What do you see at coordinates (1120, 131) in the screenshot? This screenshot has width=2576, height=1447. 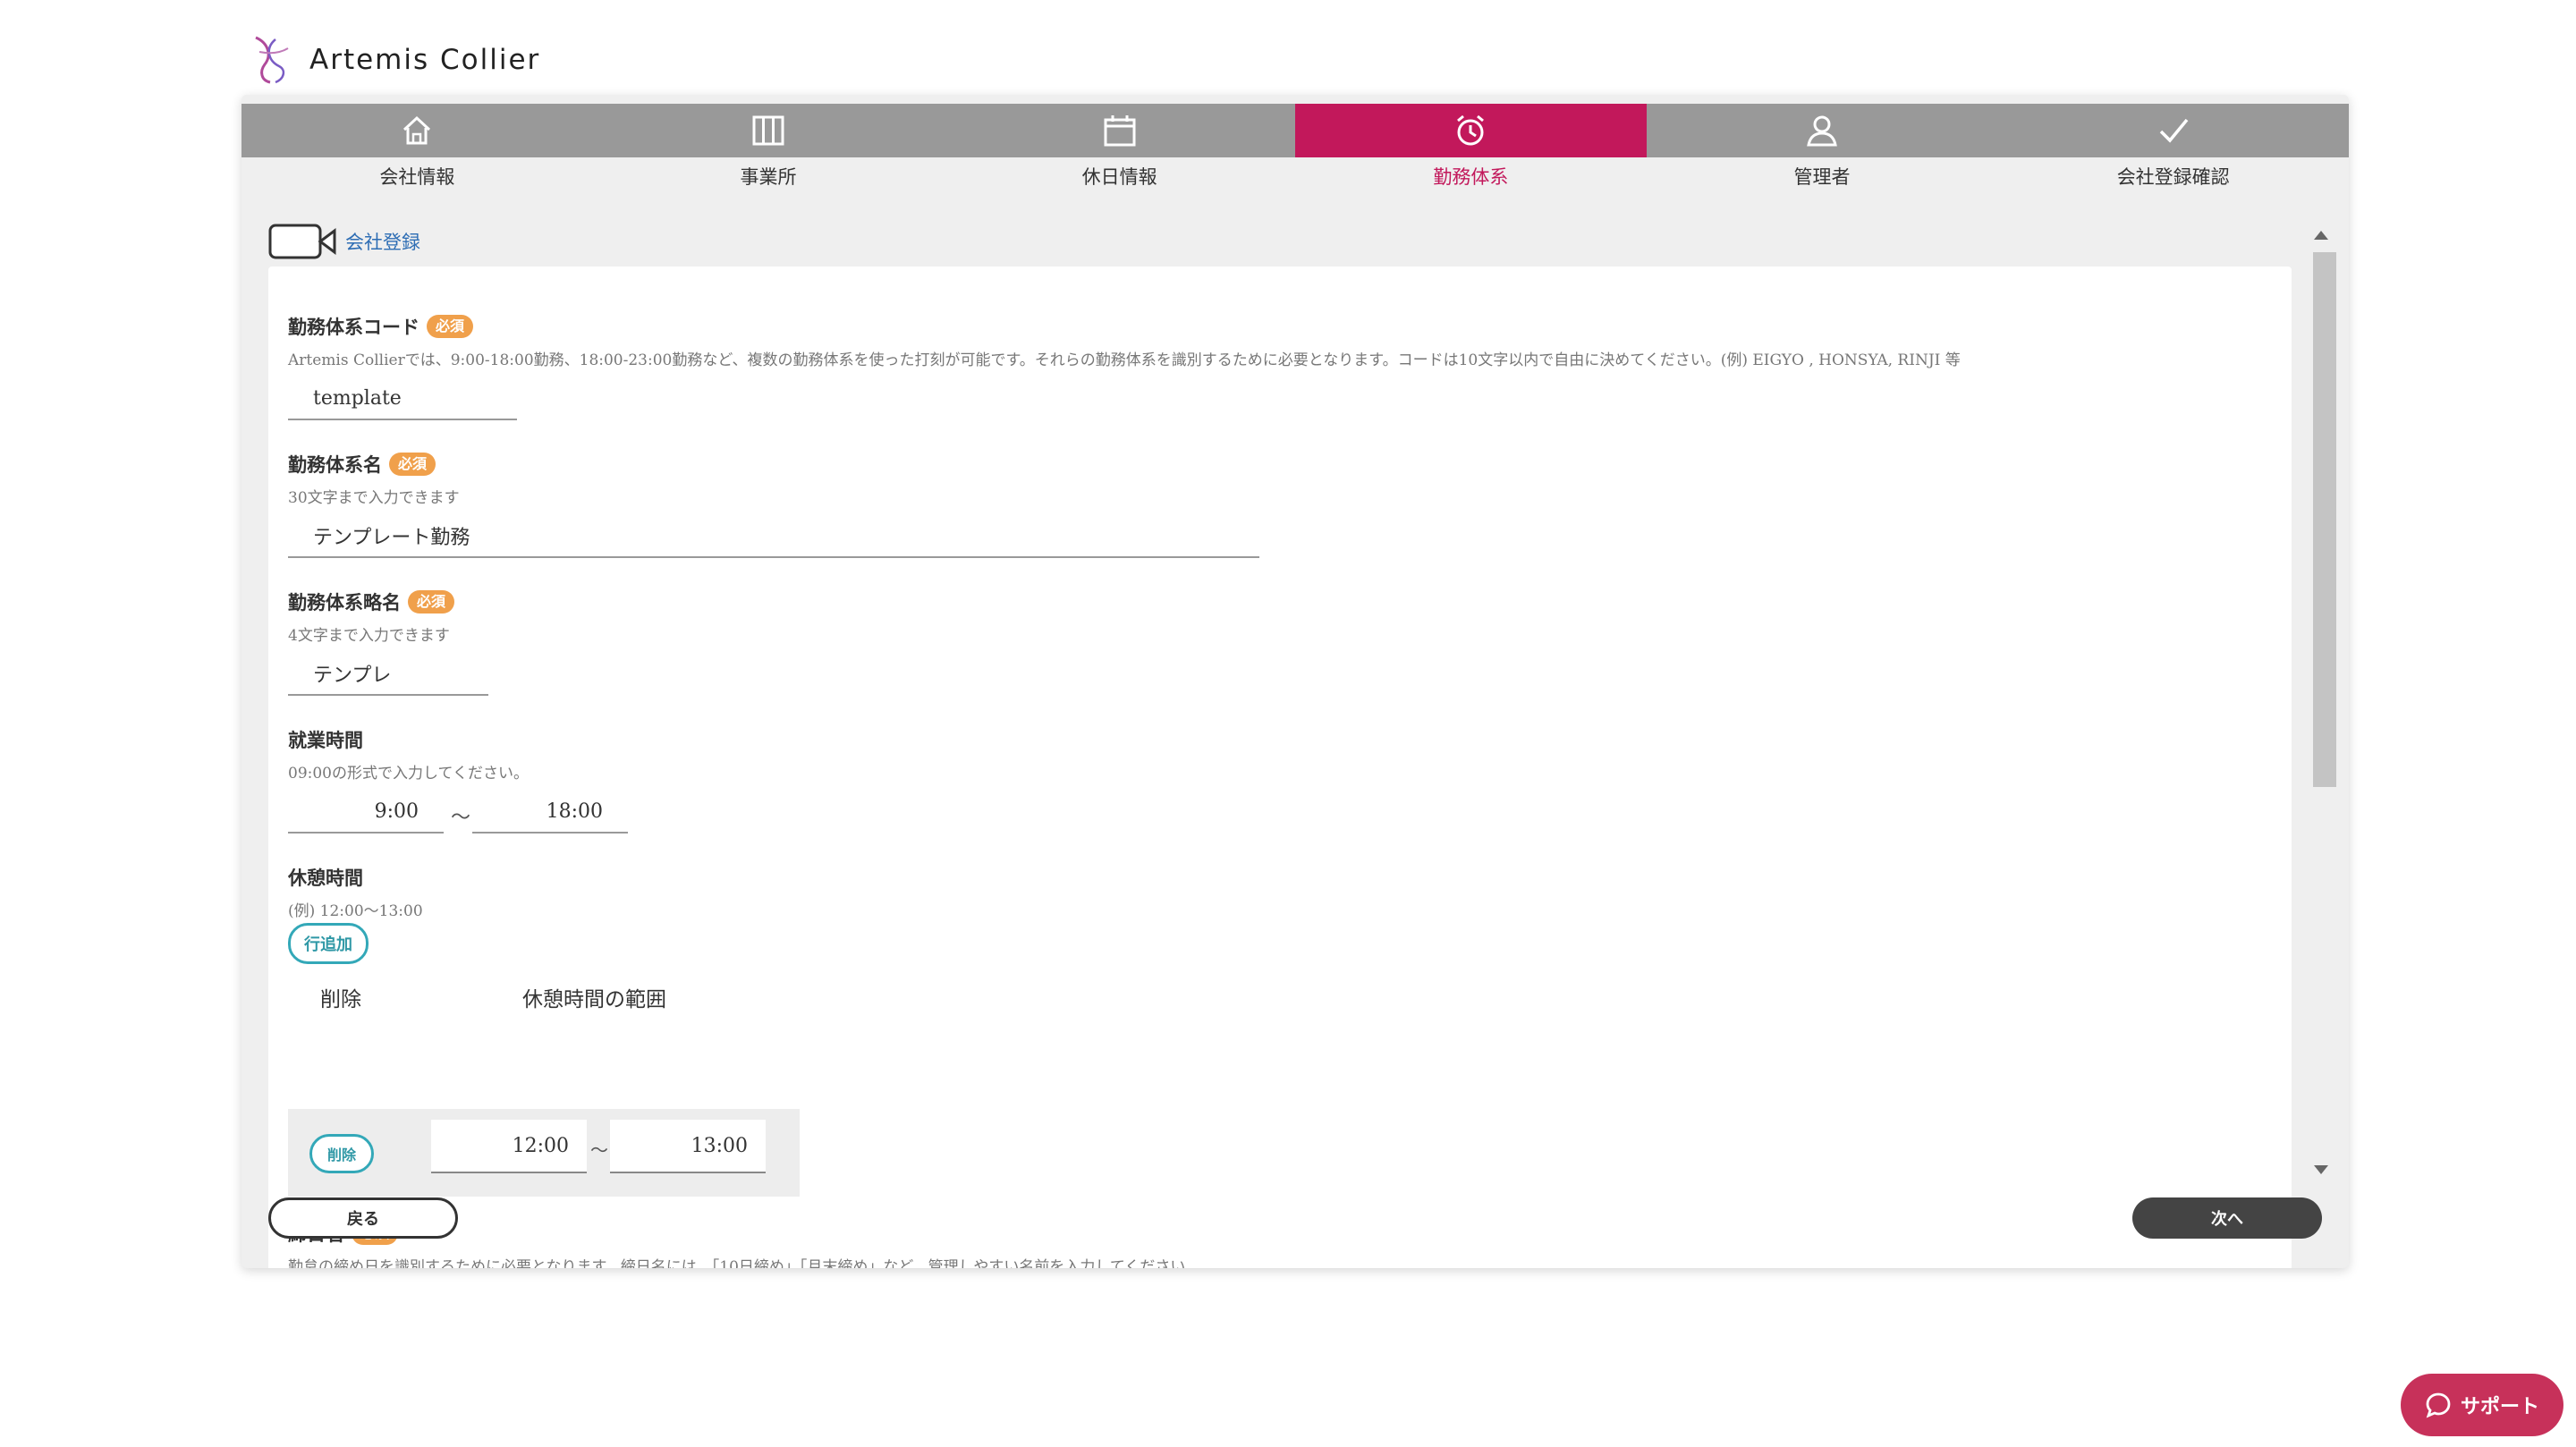 I see `calendar-icon` at bounding box center [1120, 131].